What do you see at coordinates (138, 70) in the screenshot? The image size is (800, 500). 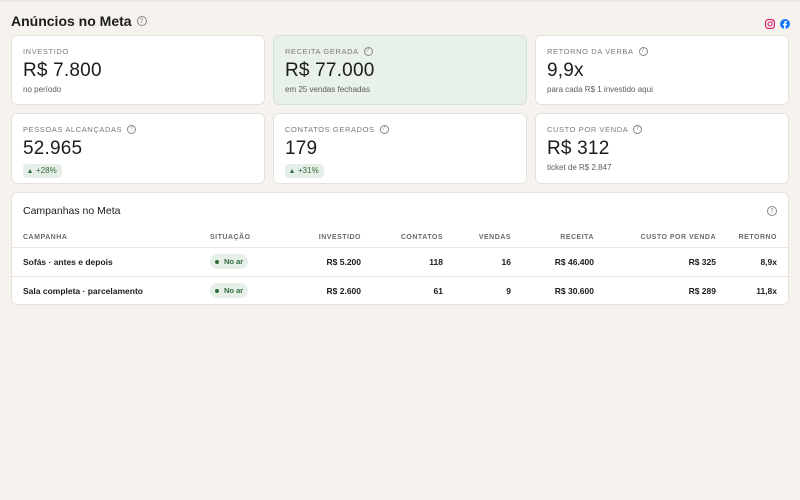 I see `metric-card-investido: INVESTIDO R$ 7.800 no período` at bounding box center [138, 70].